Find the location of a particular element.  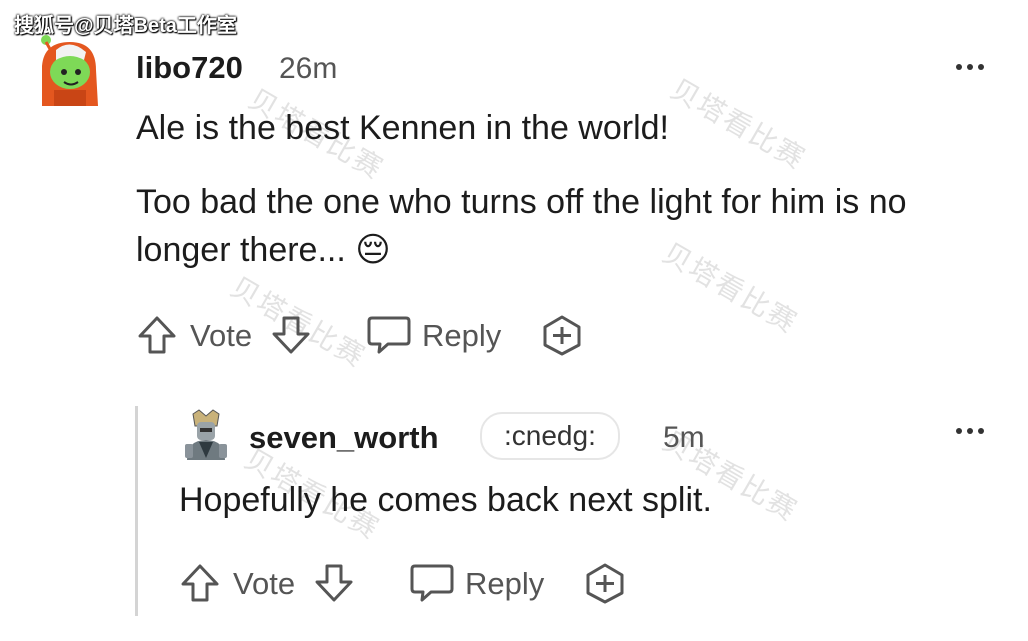

reply-award-button is located at coordinates (605, 583).